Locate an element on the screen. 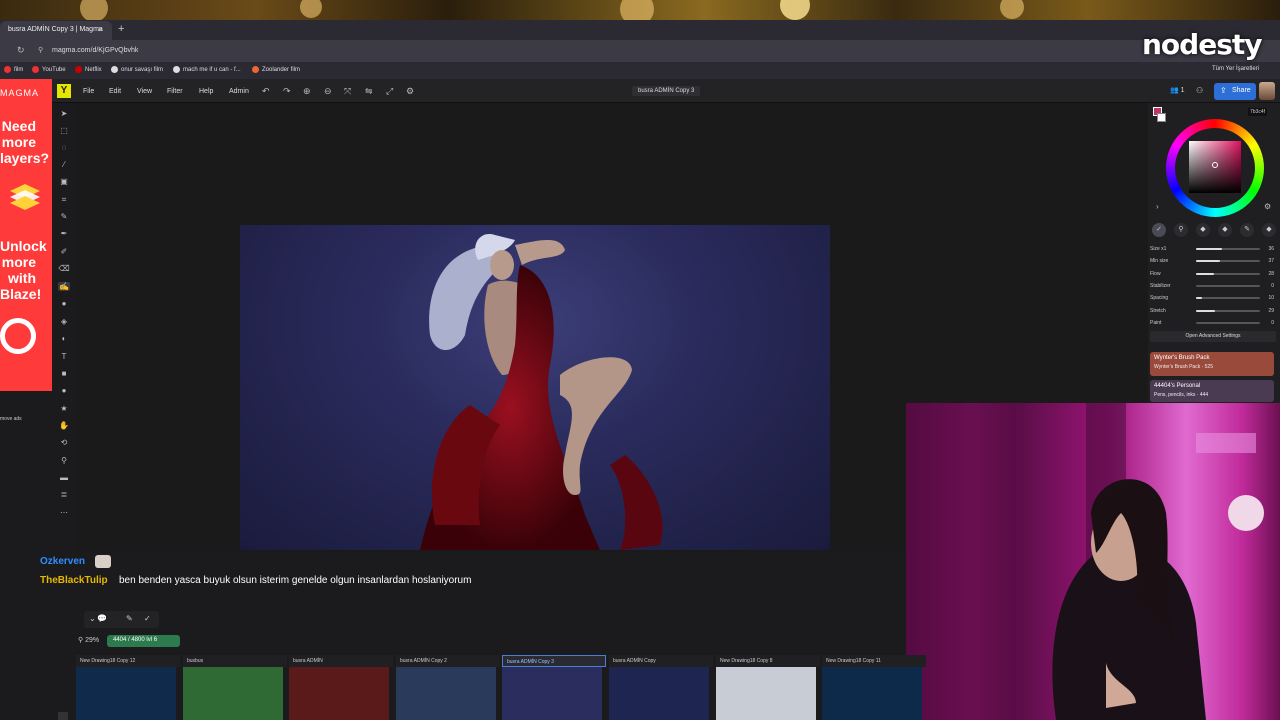  undo-icon: ↶ is located at coordinates (266, 91).